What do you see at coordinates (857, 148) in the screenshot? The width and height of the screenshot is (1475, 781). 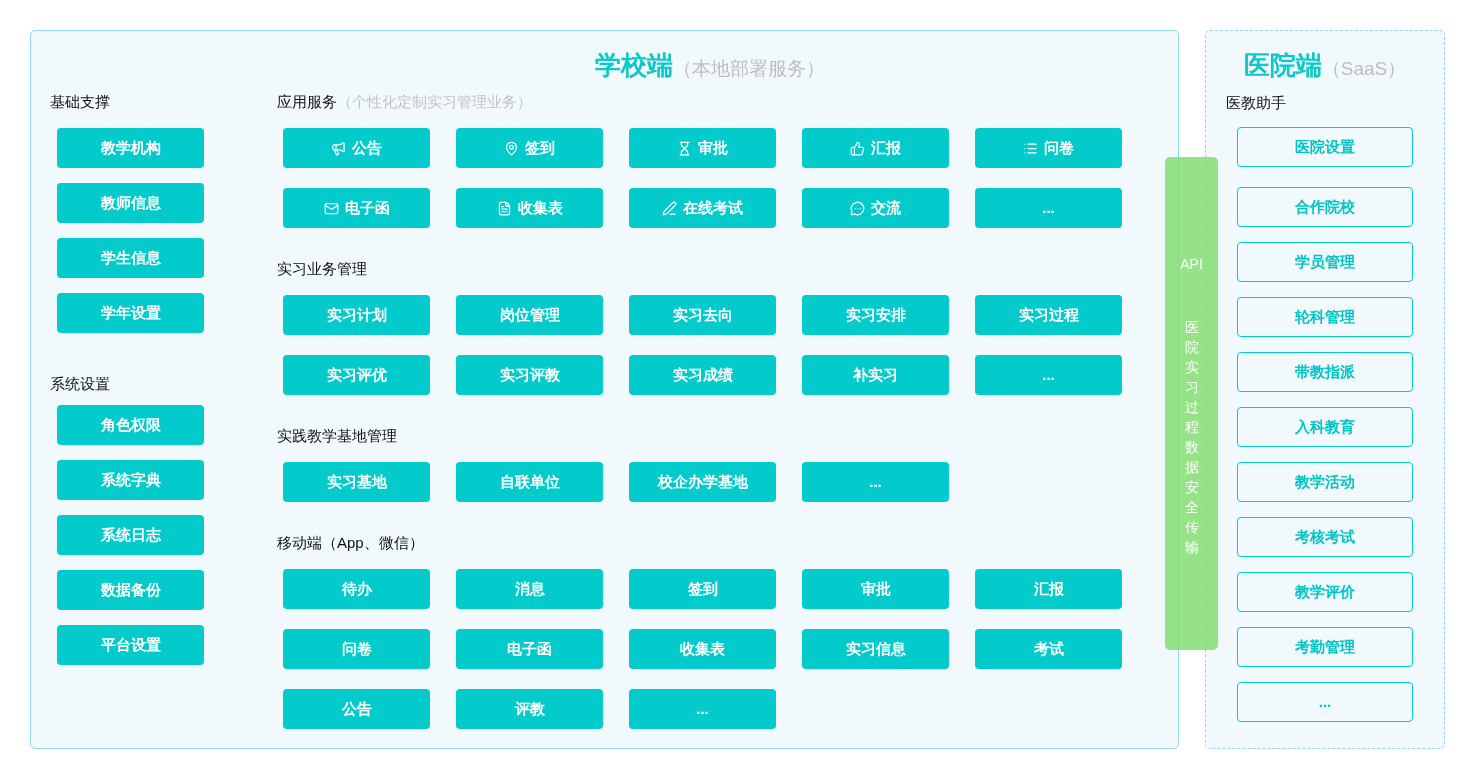 I see `thumbs-up-icon` at bounding box center [857, 148].